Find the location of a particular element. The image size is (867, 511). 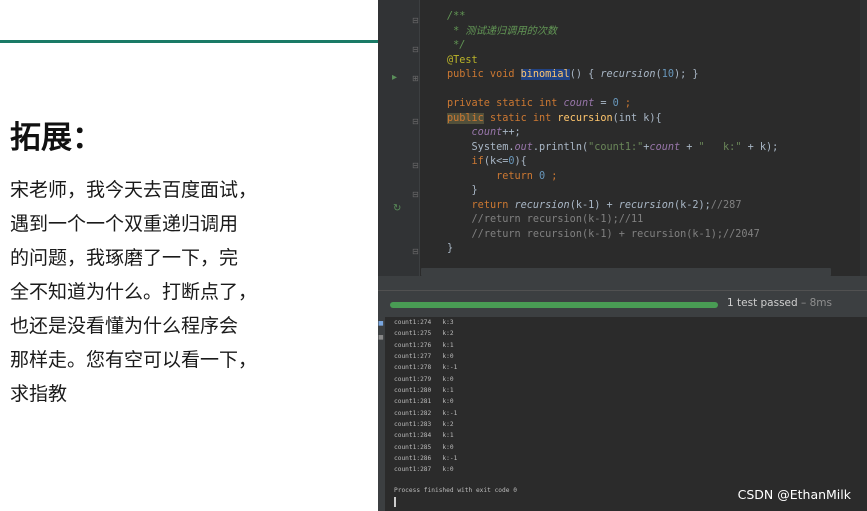

code-line: //return recursion(k-1);//11 is located at coordinates (612, 220).